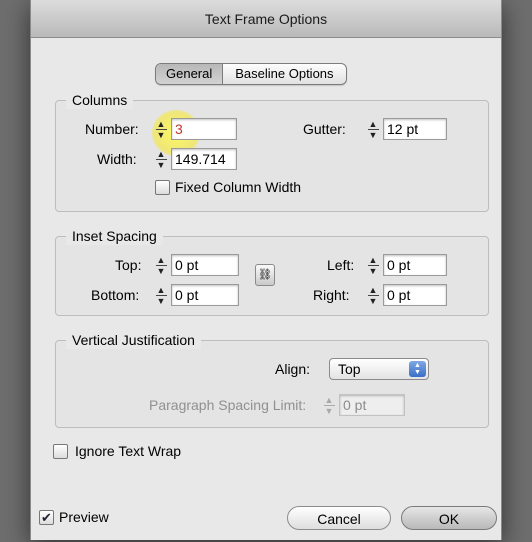  What do you see at coordinates (284, 74) in the screenshot?
I see `tab-baseline-options: Baseline Options` at bounding box center [284, 74].